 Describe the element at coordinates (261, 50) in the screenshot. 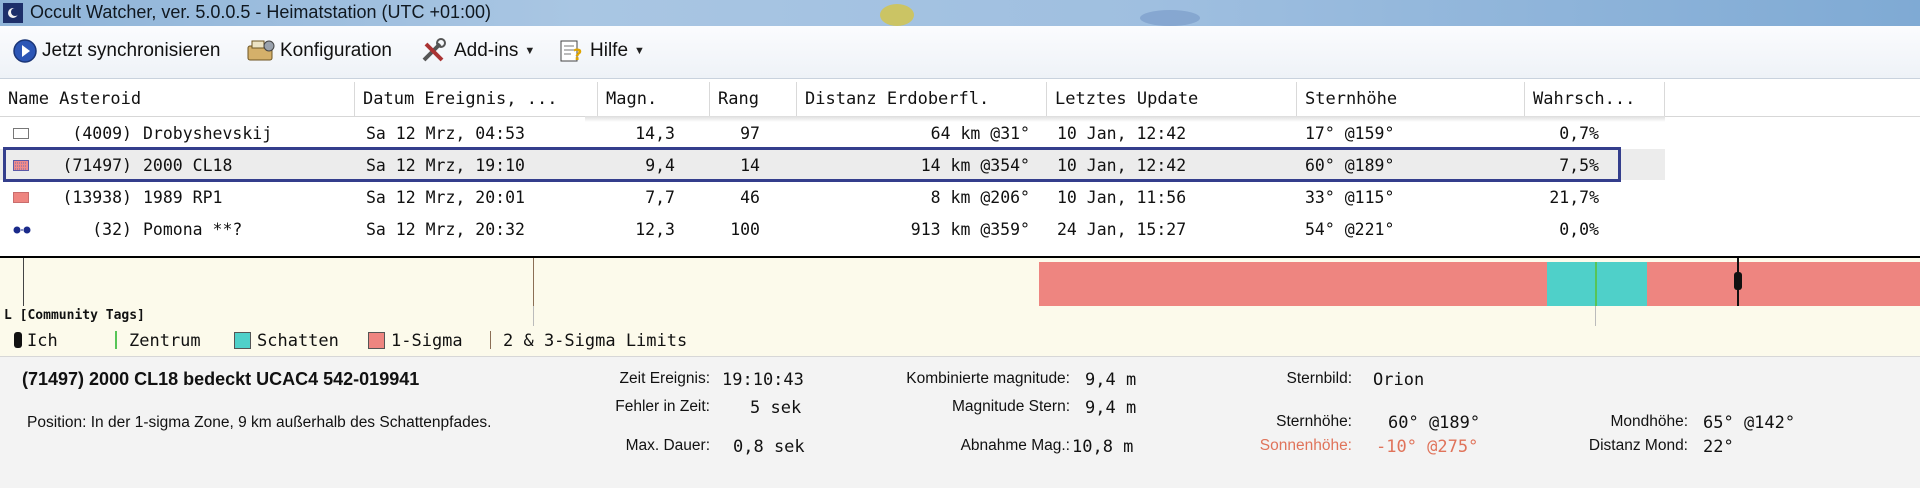

I see `configuration-icon` at that location.